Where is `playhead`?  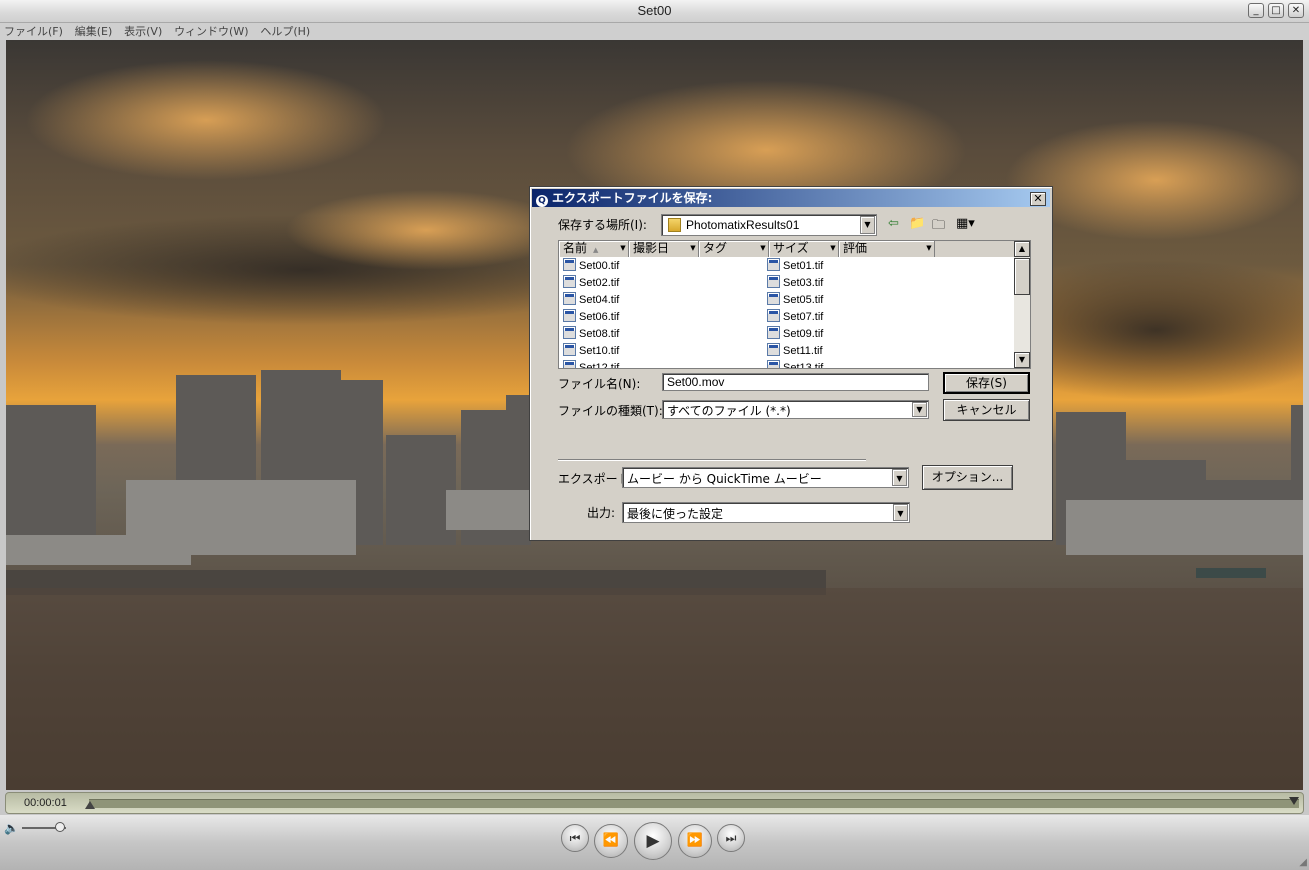
playhead is located at coordinates (90, 805).